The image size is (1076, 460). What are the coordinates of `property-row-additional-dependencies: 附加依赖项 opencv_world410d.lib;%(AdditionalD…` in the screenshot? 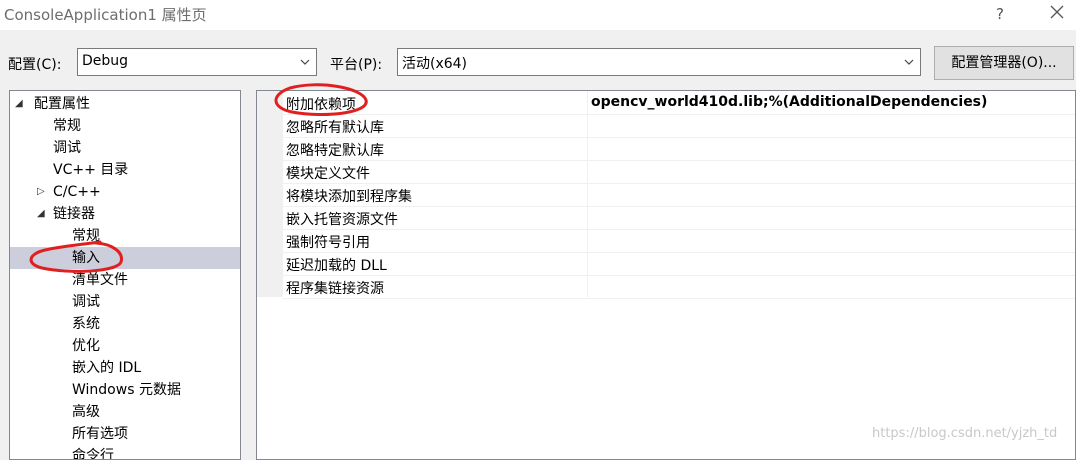 It's located at (679, 103).